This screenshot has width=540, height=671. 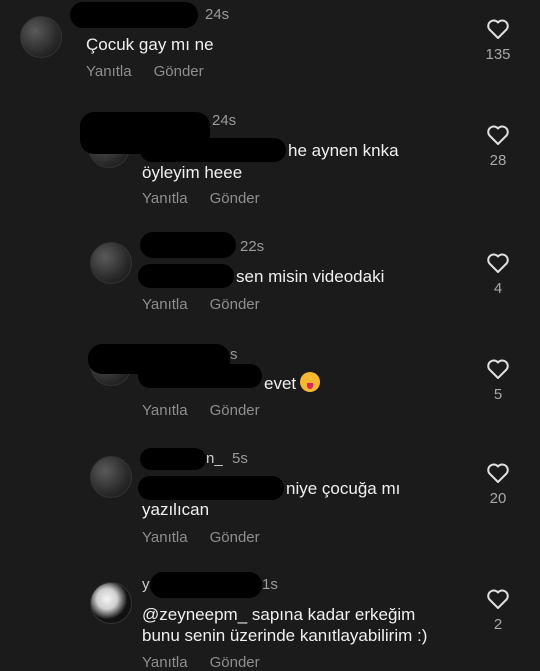 What do you see at coordinates (498, 380) in the screenshot?
I see `like-button: 5` at bounding box center [498, 380].